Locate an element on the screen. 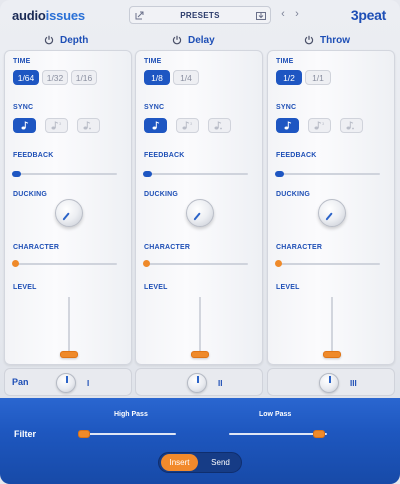 The width and height of the screenshot is (400, 484). export-preset-icon is located at coordinates (139, 15).